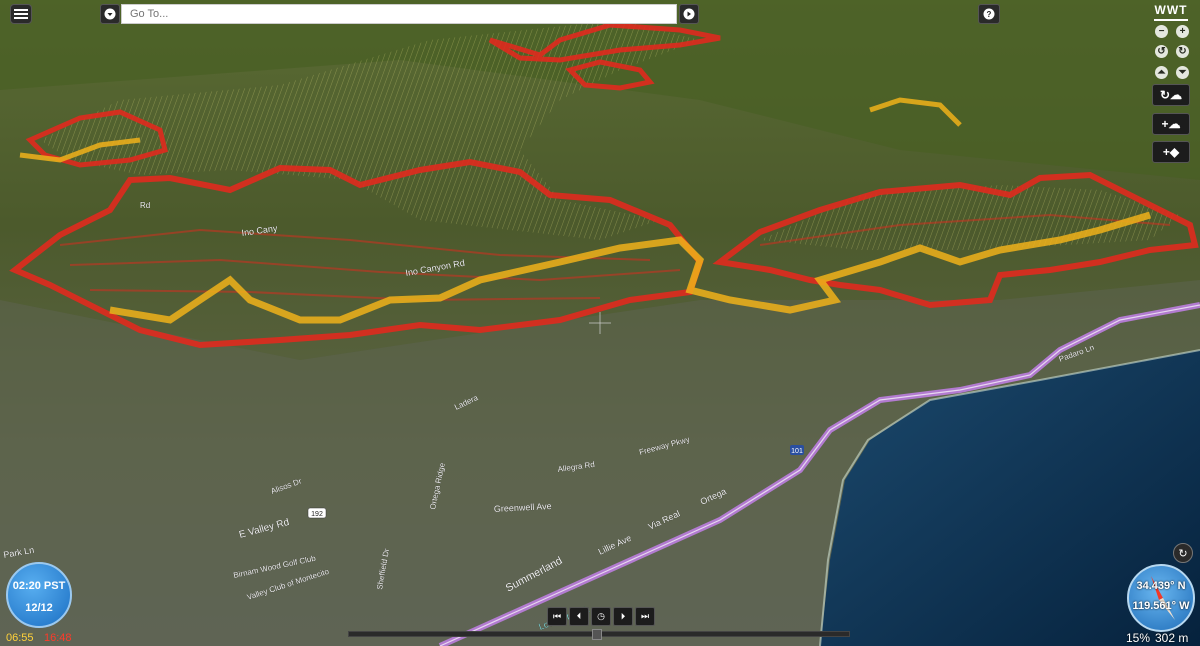 This screenshot has width=1200, height=646. What do you see at coordinates (39, 586) in the screenshot?
I see `clock-time: 02:20 PST` at bounding box center [39, 586].